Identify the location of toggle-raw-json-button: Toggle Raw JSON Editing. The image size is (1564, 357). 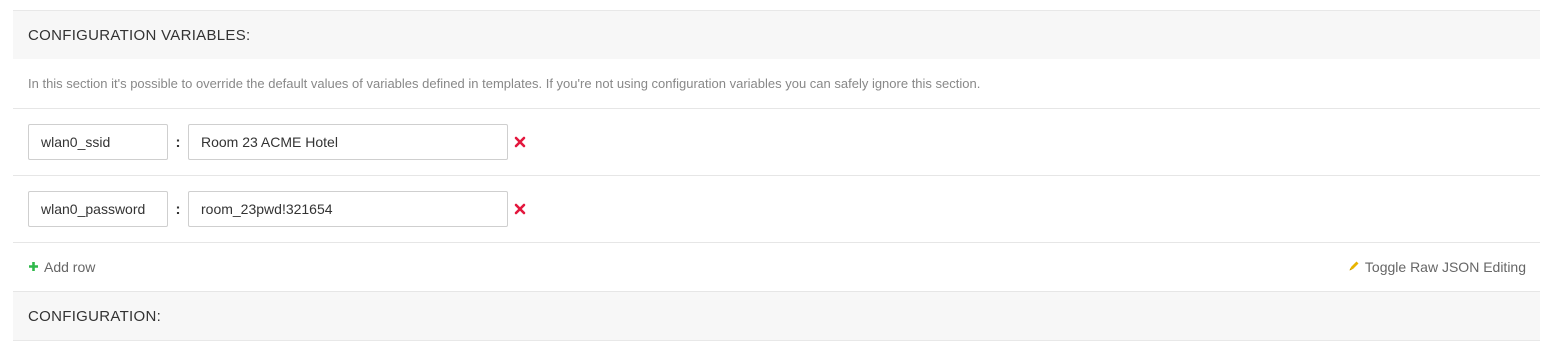
(1437, 267).